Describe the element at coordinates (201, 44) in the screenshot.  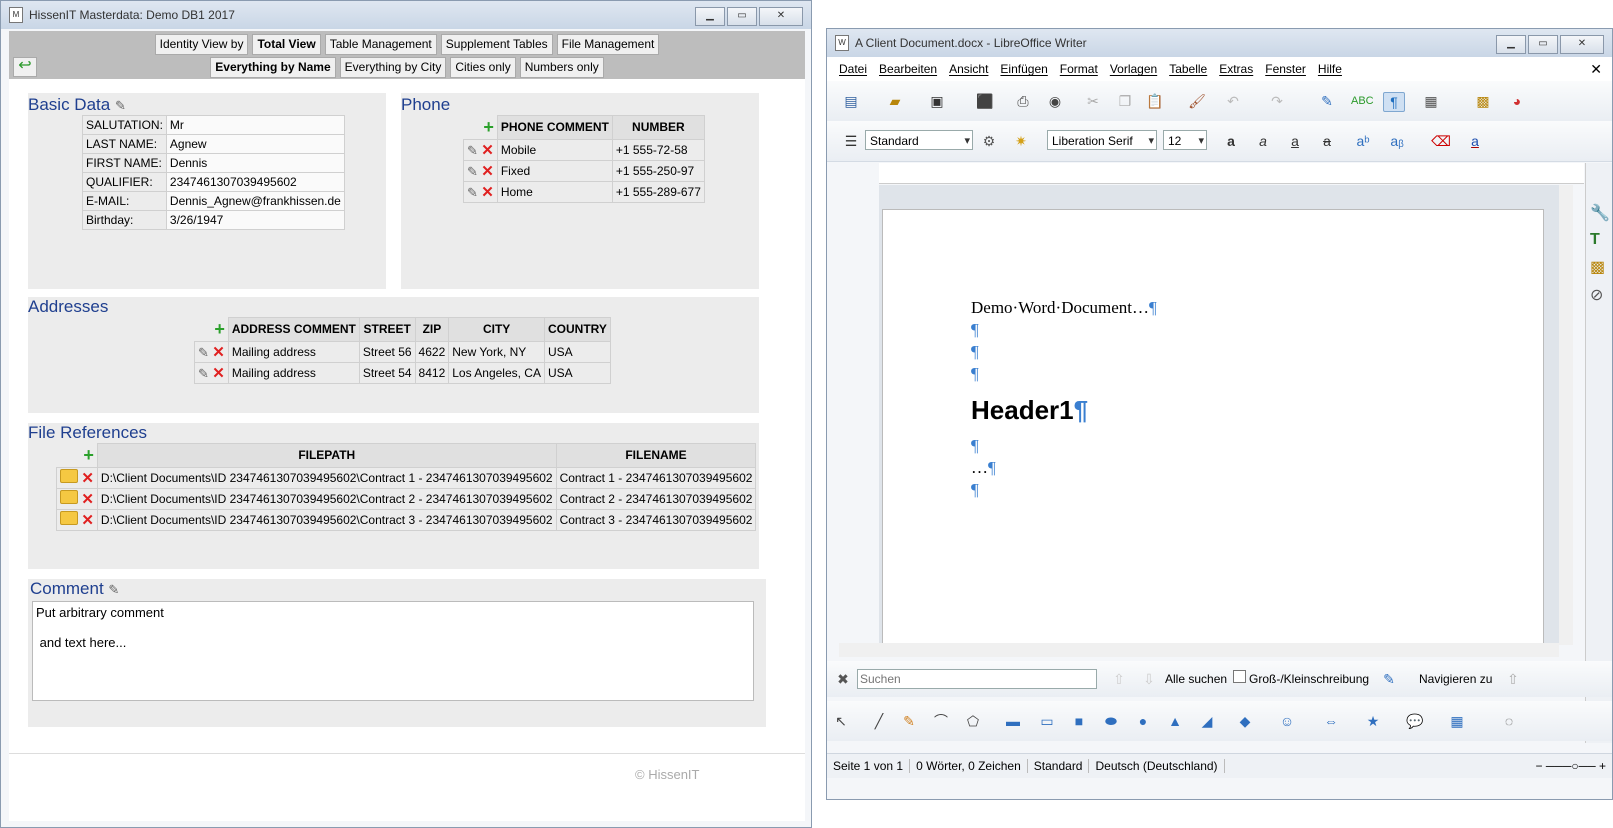
I see `nav-top-button: Identity View by` at that location.